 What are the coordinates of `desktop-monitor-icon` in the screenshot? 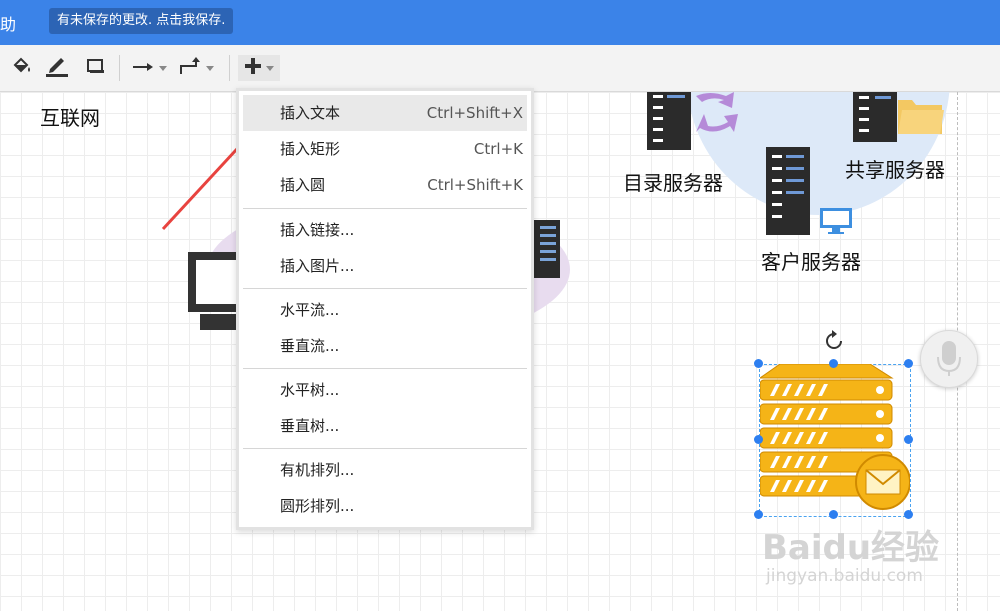 It's located at (836, 223).